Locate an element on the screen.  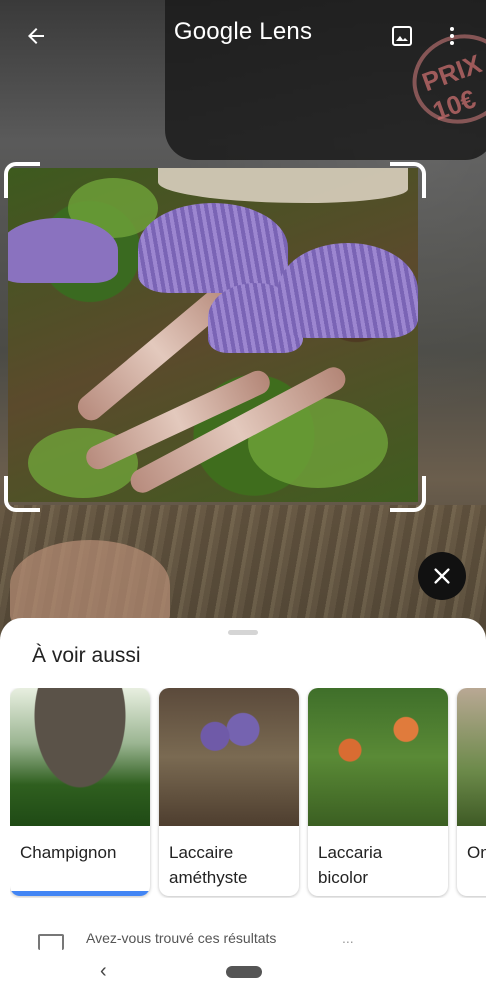
gallery-button is located at coordinates (402, 36).